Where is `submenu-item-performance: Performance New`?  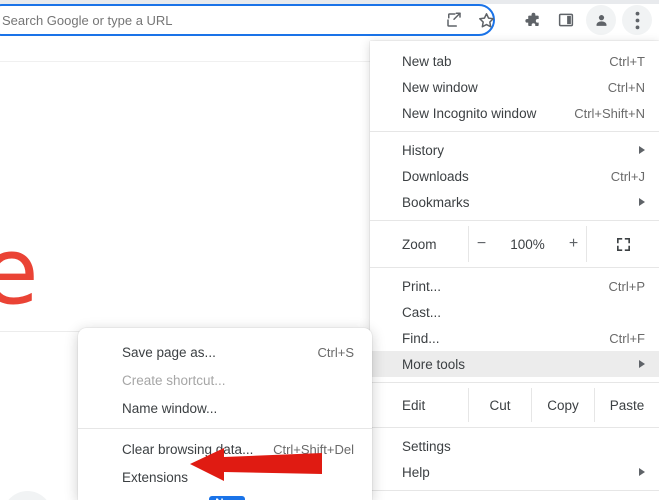 submenu-item-performance: Performance New is located at coordinates (225, 495).